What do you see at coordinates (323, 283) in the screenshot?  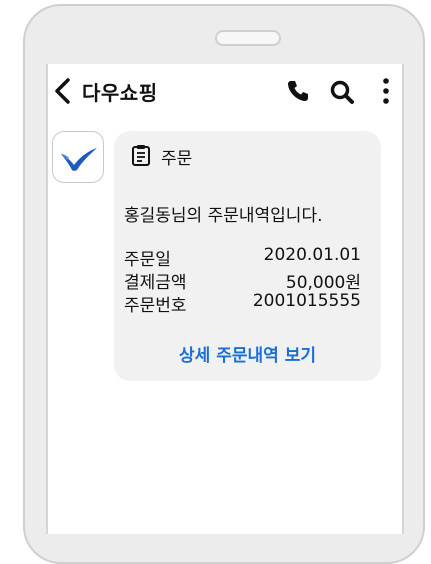 I see `payment-amount-value: 50,000원` at bounding box center [323, 283].